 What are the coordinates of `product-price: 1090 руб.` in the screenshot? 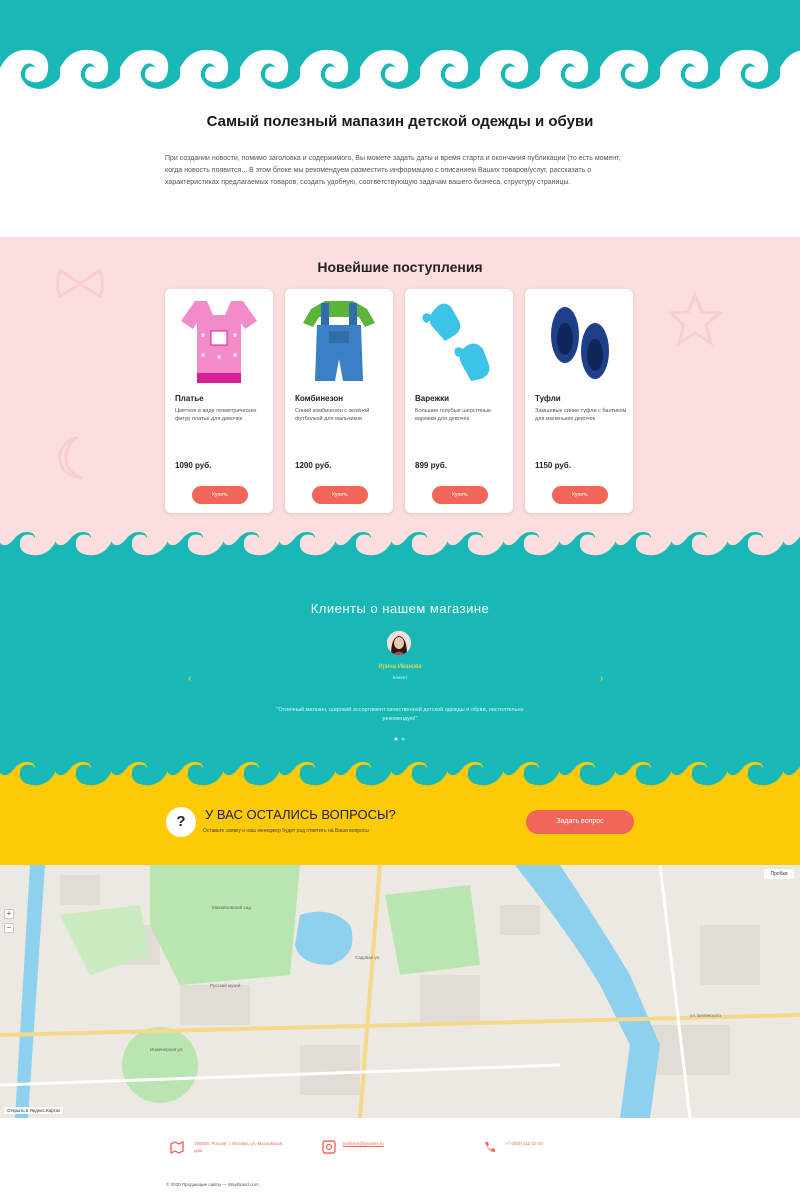 It's located at (193, 465).